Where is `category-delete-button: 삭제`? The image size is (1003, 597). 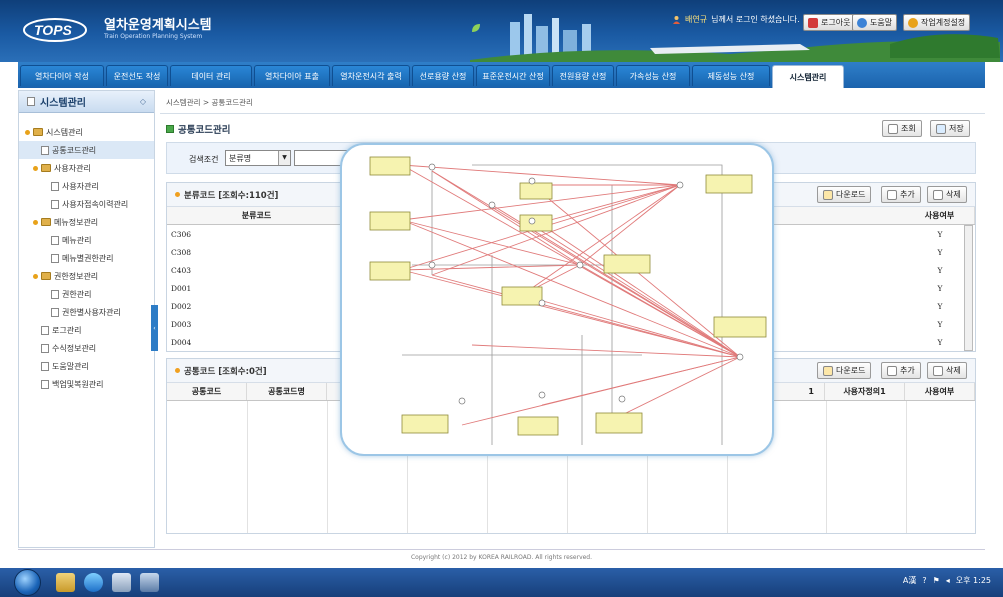
category-delete-button: 삭제 is located at coordinates (947, 194).